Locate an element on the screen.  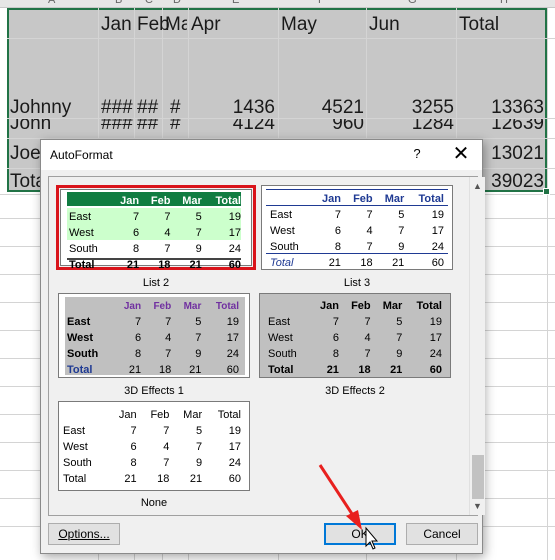
cell-jun: 3255 is located at coordinates (411, 108).